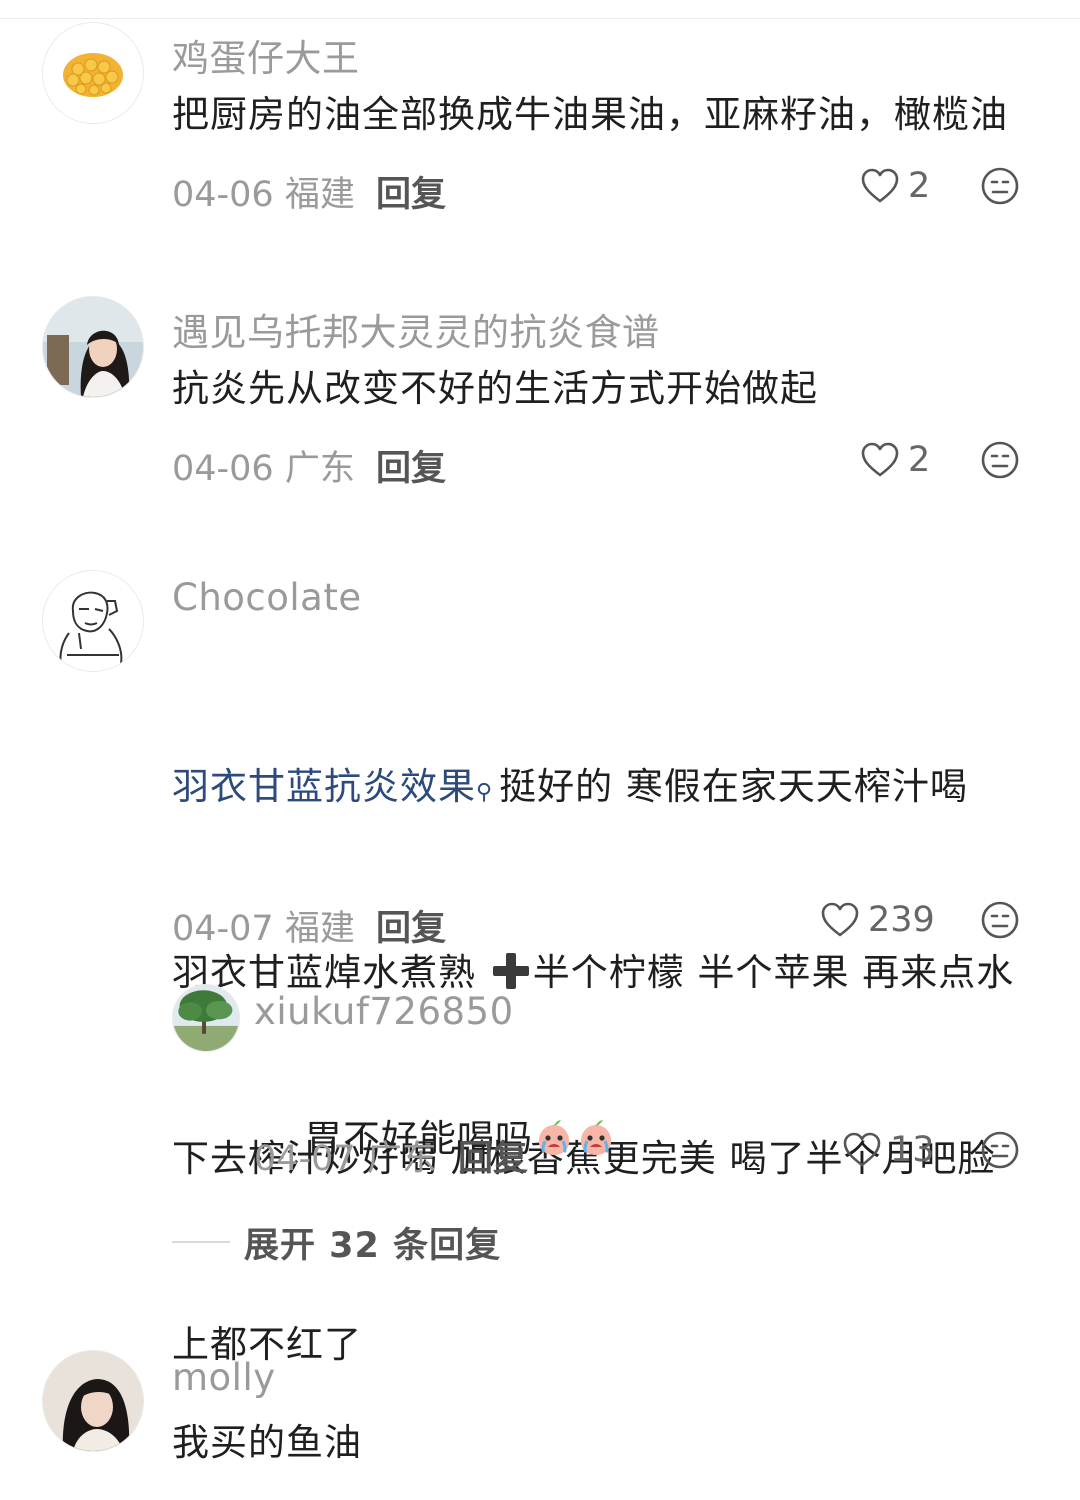  I want to click on like-count: 13, so click(912, 1150).